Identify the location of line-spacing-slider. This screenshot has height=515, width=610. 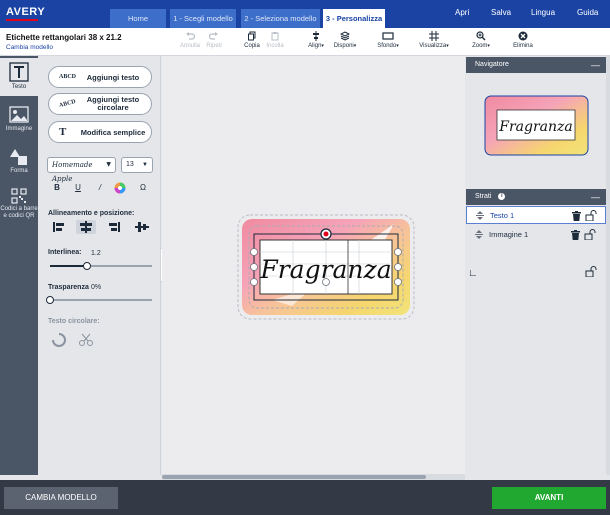
(101, 266).